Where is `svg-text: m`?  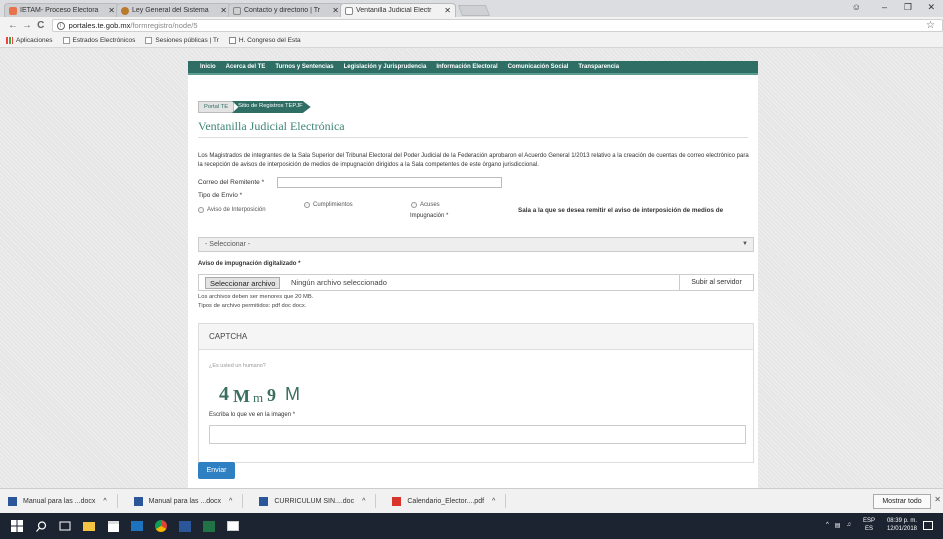 svg-text: m is located at coordinates (258, 397).